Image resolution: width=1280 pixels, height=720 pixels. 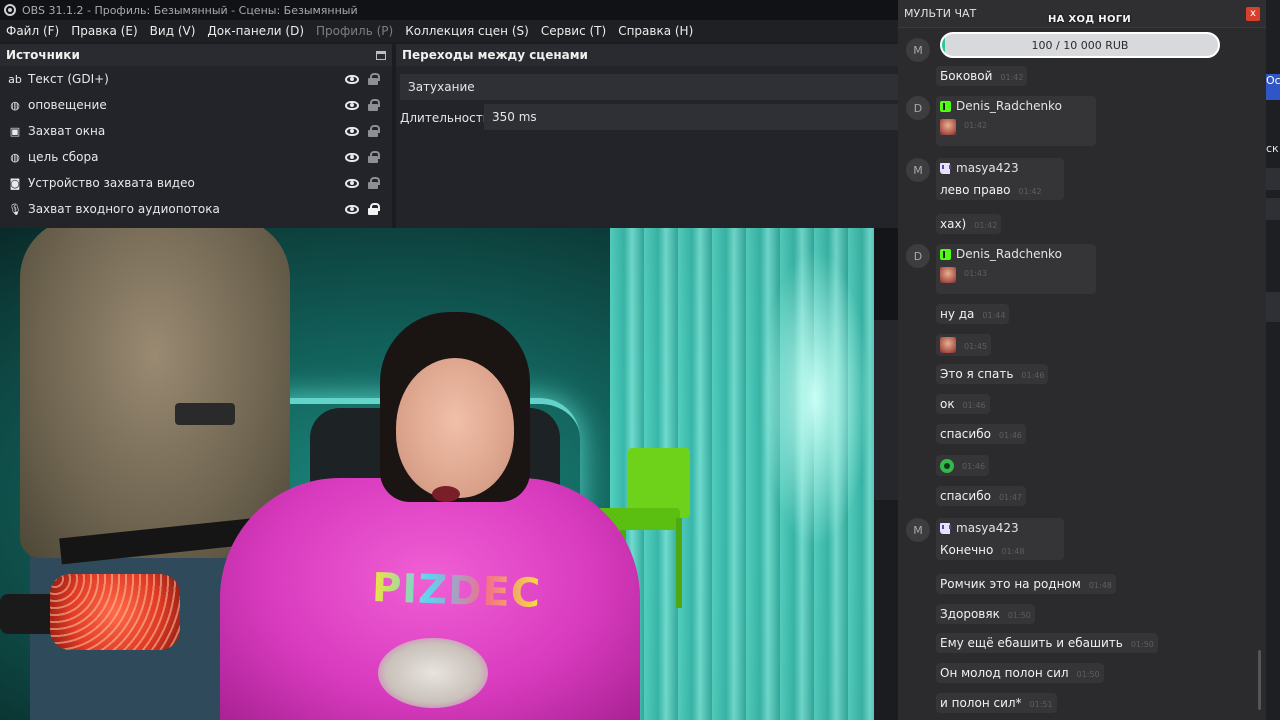 I want to click on lock-icon, so click(x=374, y=209).